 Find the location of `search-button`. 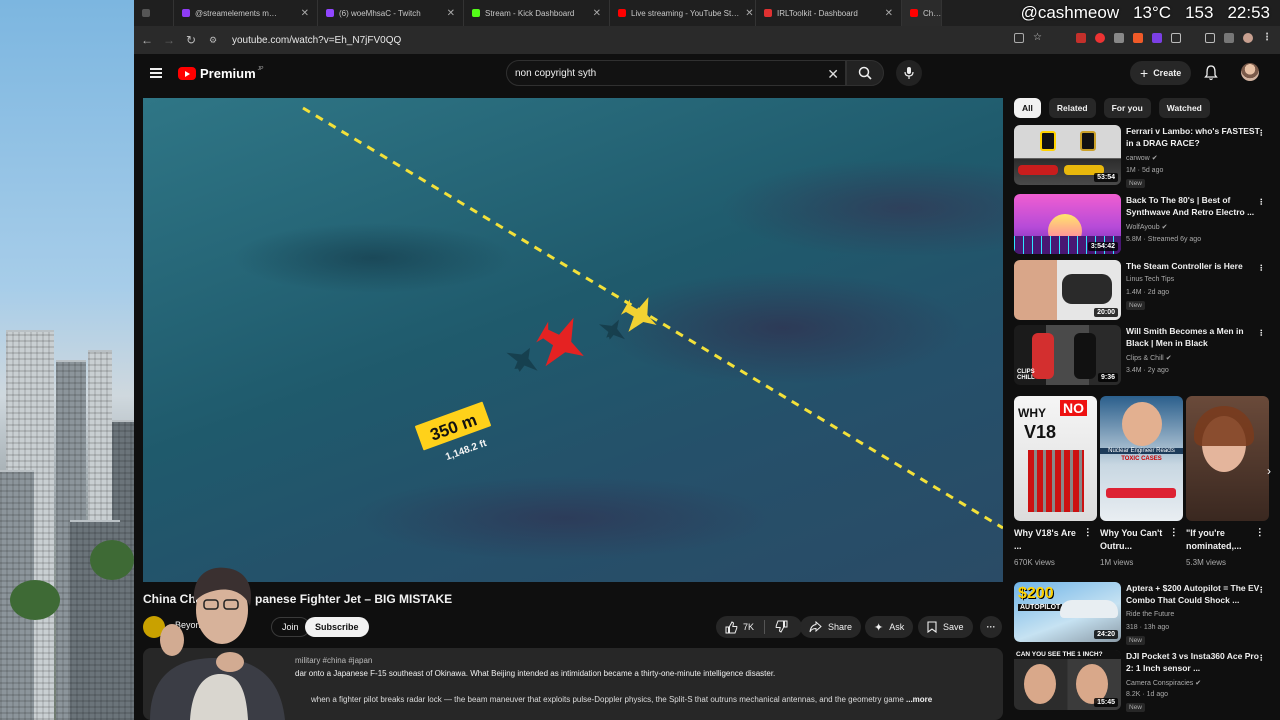

search-button is located at coordinates (865, 73).